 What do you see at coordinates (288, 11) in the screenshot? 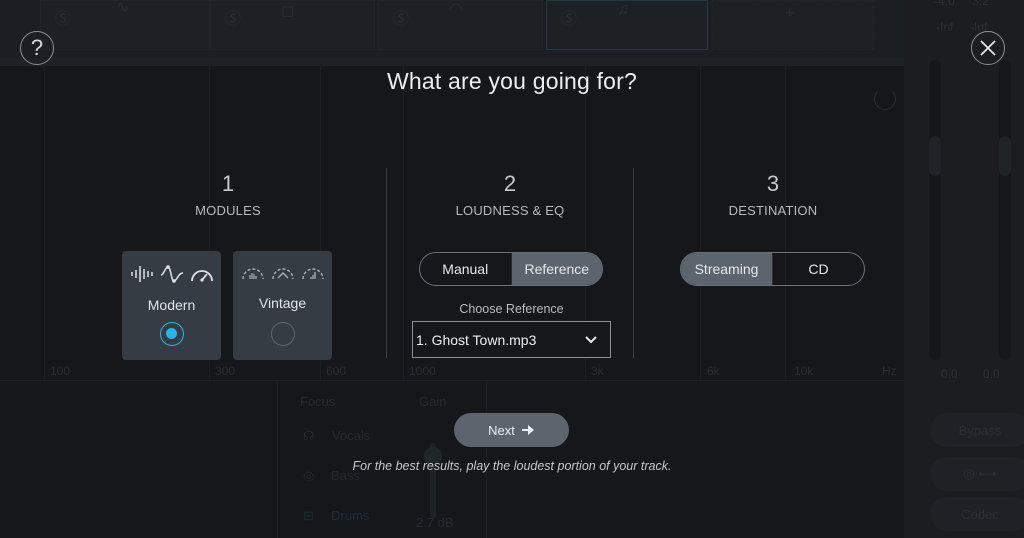
I see `imager-icon: ◻` at bounding box center [288, 11].